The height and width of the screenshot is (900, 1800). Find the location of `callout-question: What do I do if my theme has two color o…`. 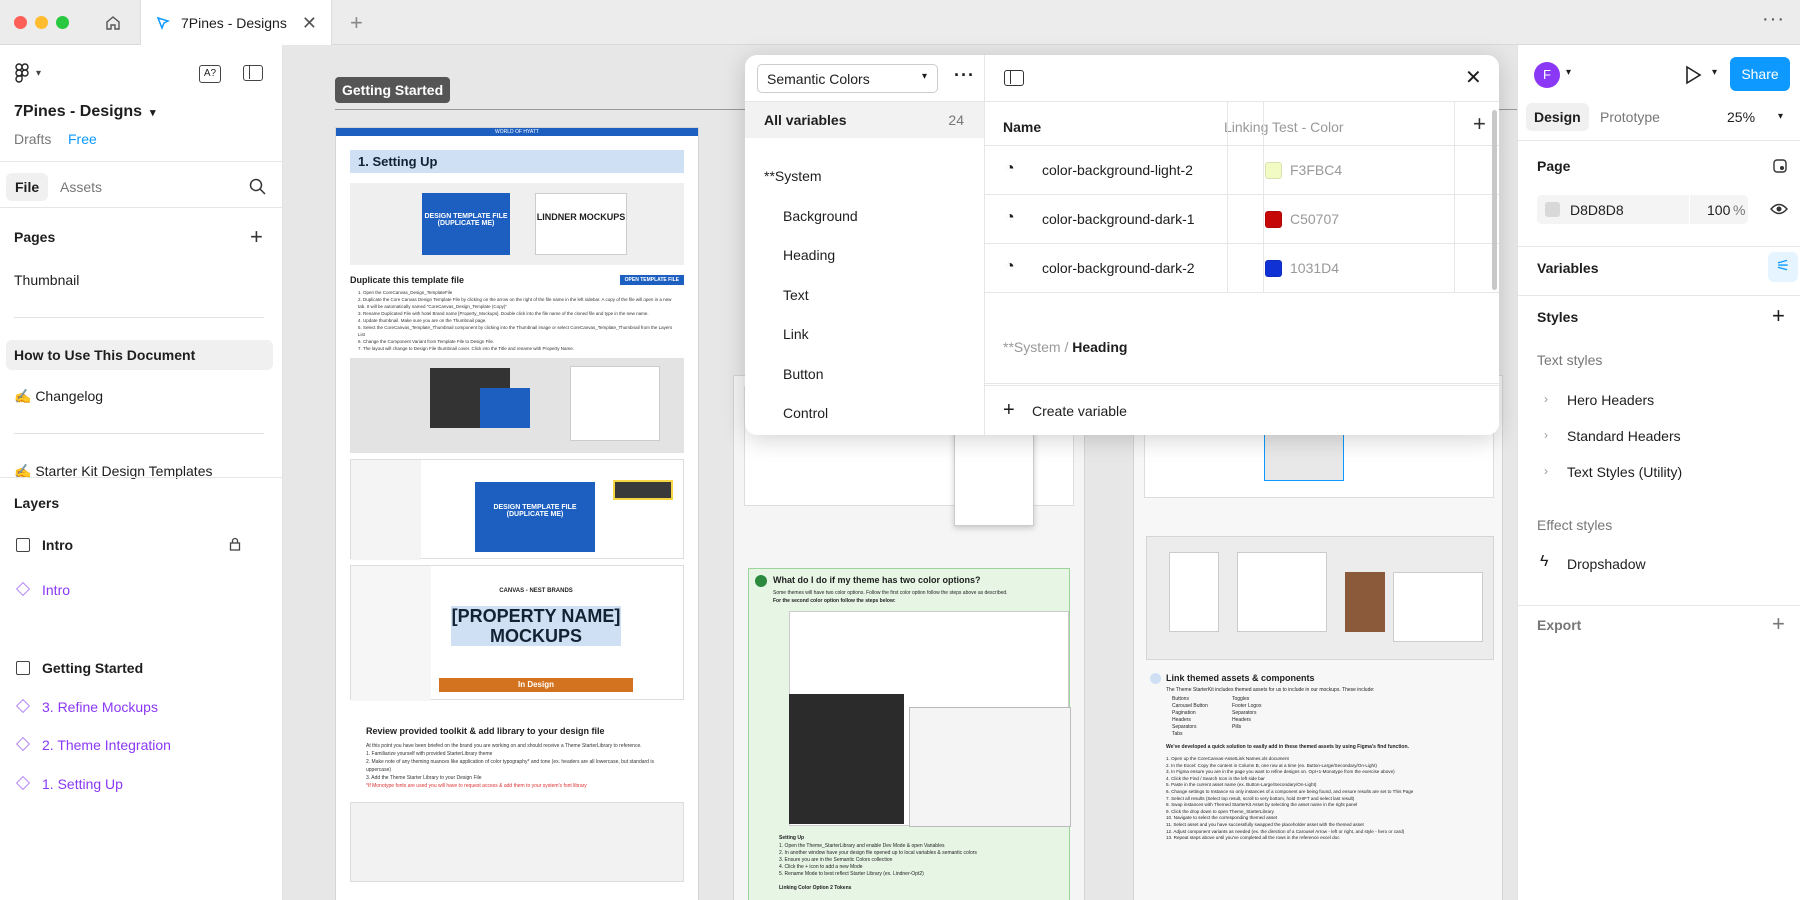

callout-question: What do I do if my theme has two color o… is located at coordinates (877, 580).